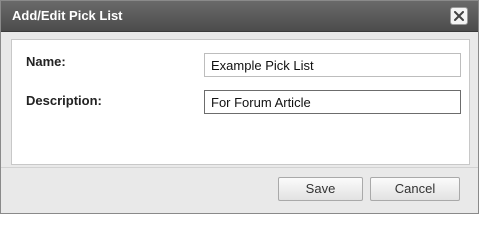 The image size is (479, 240). I want to click on close-button, so click(459, 16).